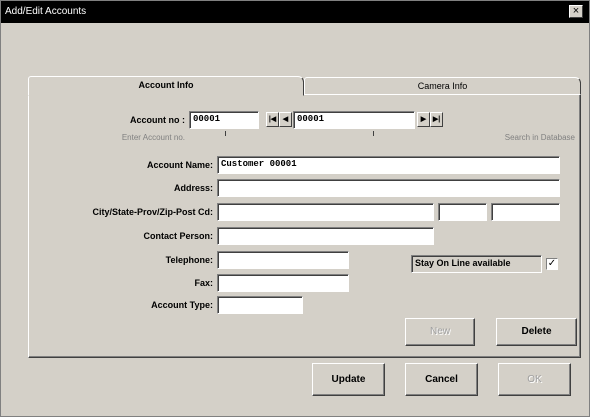 Image resolution: width=590 pixels, height=417 pixels. I want to click on account-type-input, so click(260, 305).